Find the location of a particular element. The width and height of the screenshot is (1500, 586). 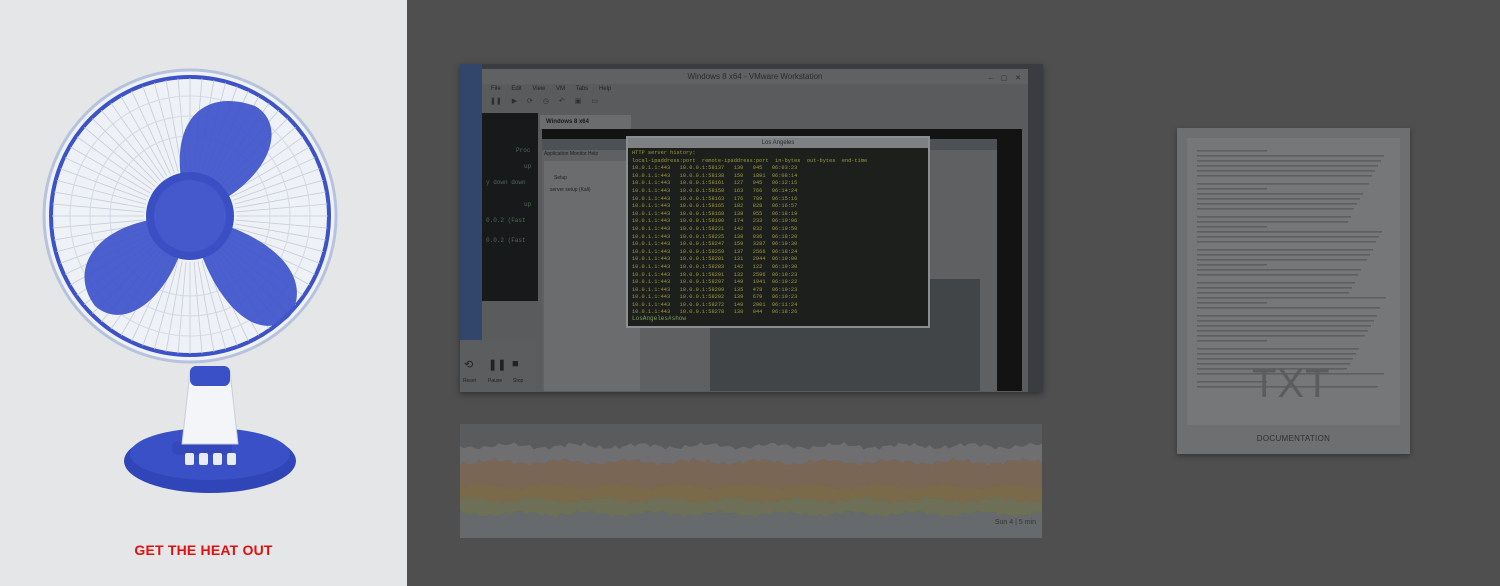

desk-fan-image is located at coordinates (190, 280).